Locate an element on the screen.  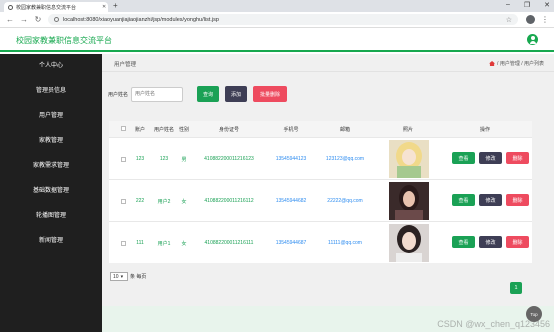
sidebar-item-label: 轮播图管理 is located at coordinates (50, 215).